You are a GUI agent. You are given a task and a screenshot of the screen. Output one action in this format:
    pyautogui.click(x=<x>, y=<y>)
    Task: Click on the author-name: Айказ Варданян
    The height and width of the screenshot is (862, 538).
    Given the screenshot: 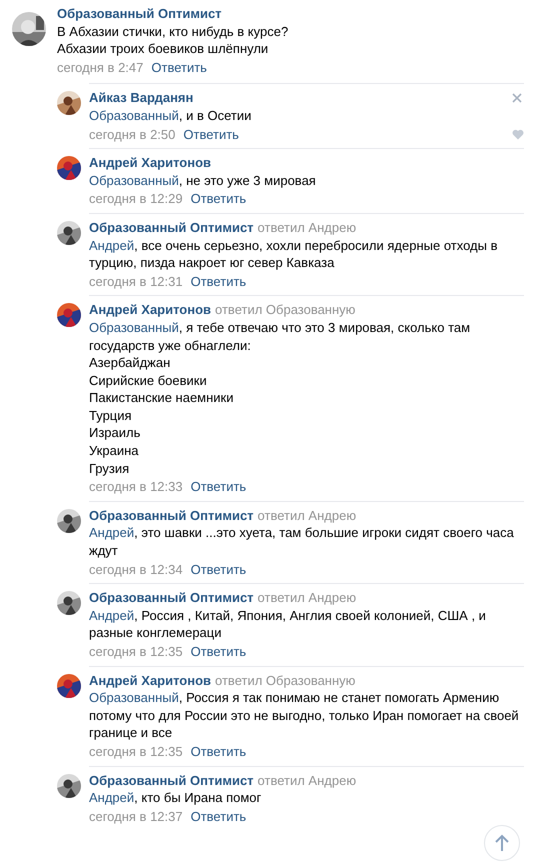 What is the action you would take?
    pyautogui.click(x=141, y=98)
    